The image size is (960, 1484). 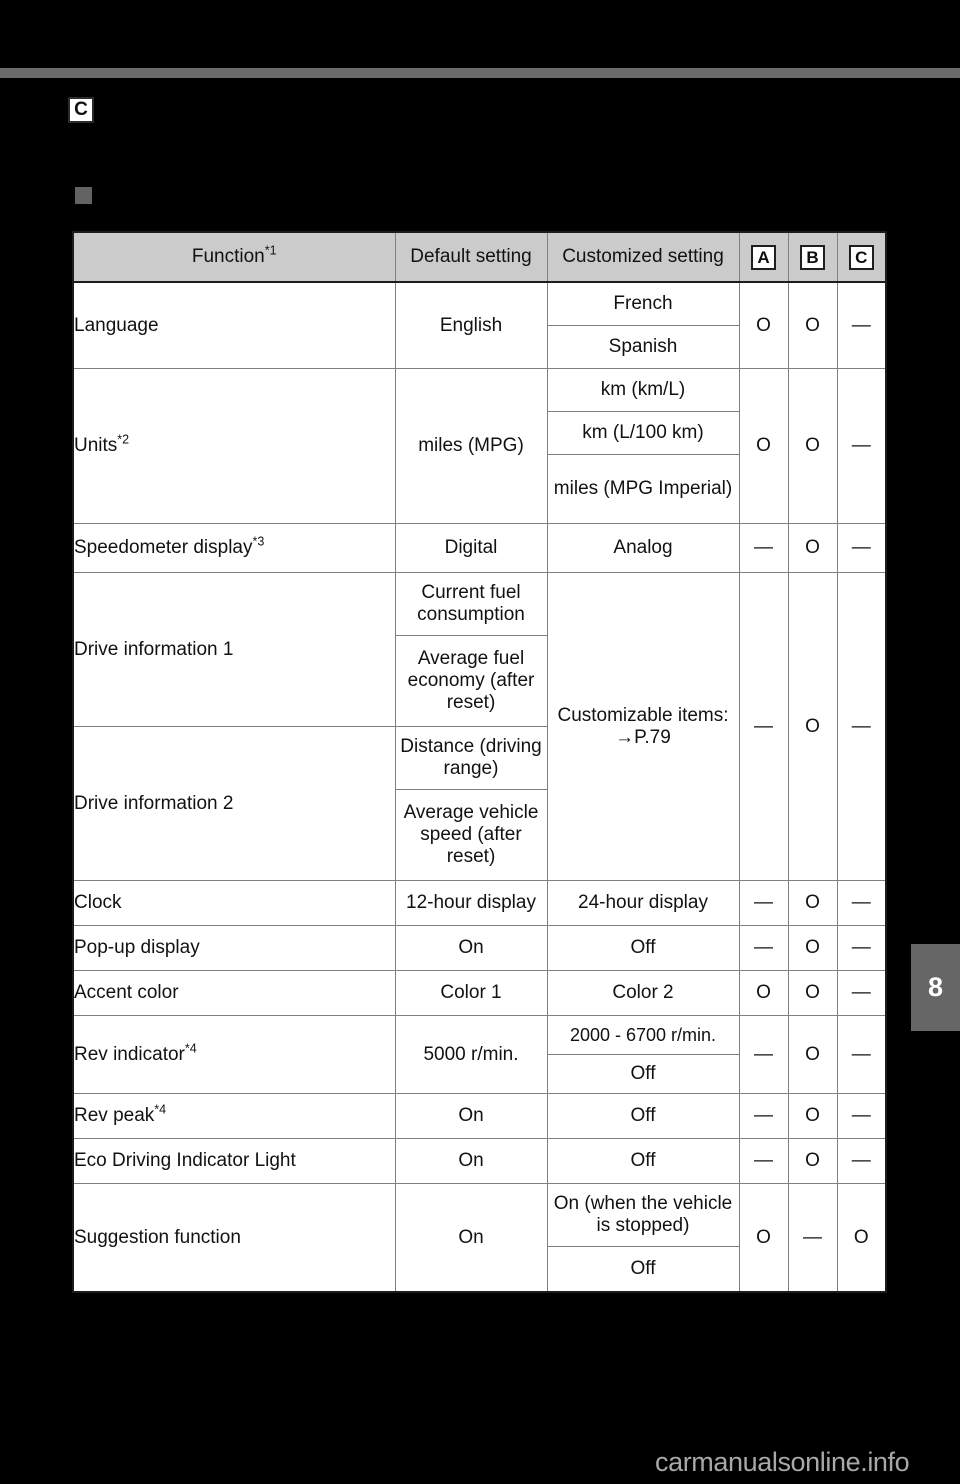 What do you see at coordinates (234, 803) in the screenshot?
I see `cell-function-drive-info-2: Drive information 2` at bounding box center [234, 803].